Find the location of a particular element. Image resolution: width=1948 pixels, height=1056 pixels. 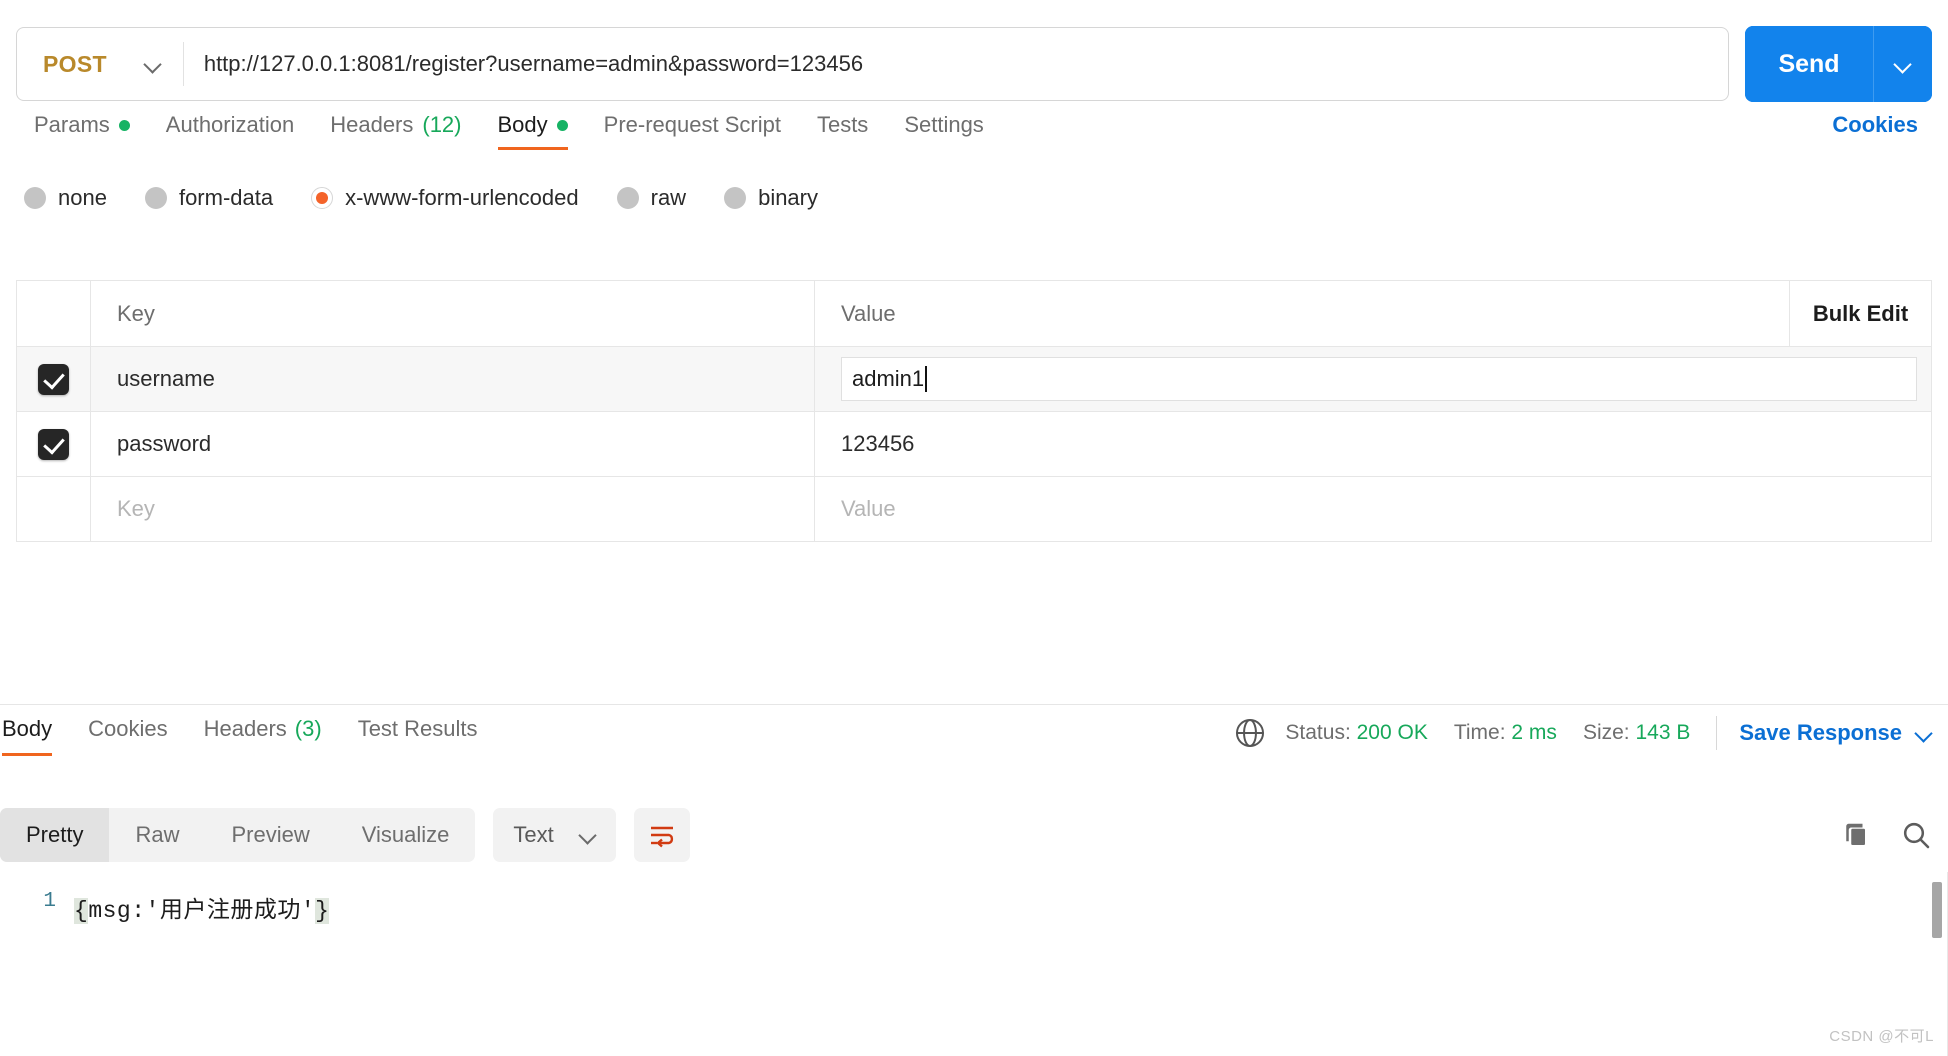

tab-label: Test Results is located at coordinates (417, 728).